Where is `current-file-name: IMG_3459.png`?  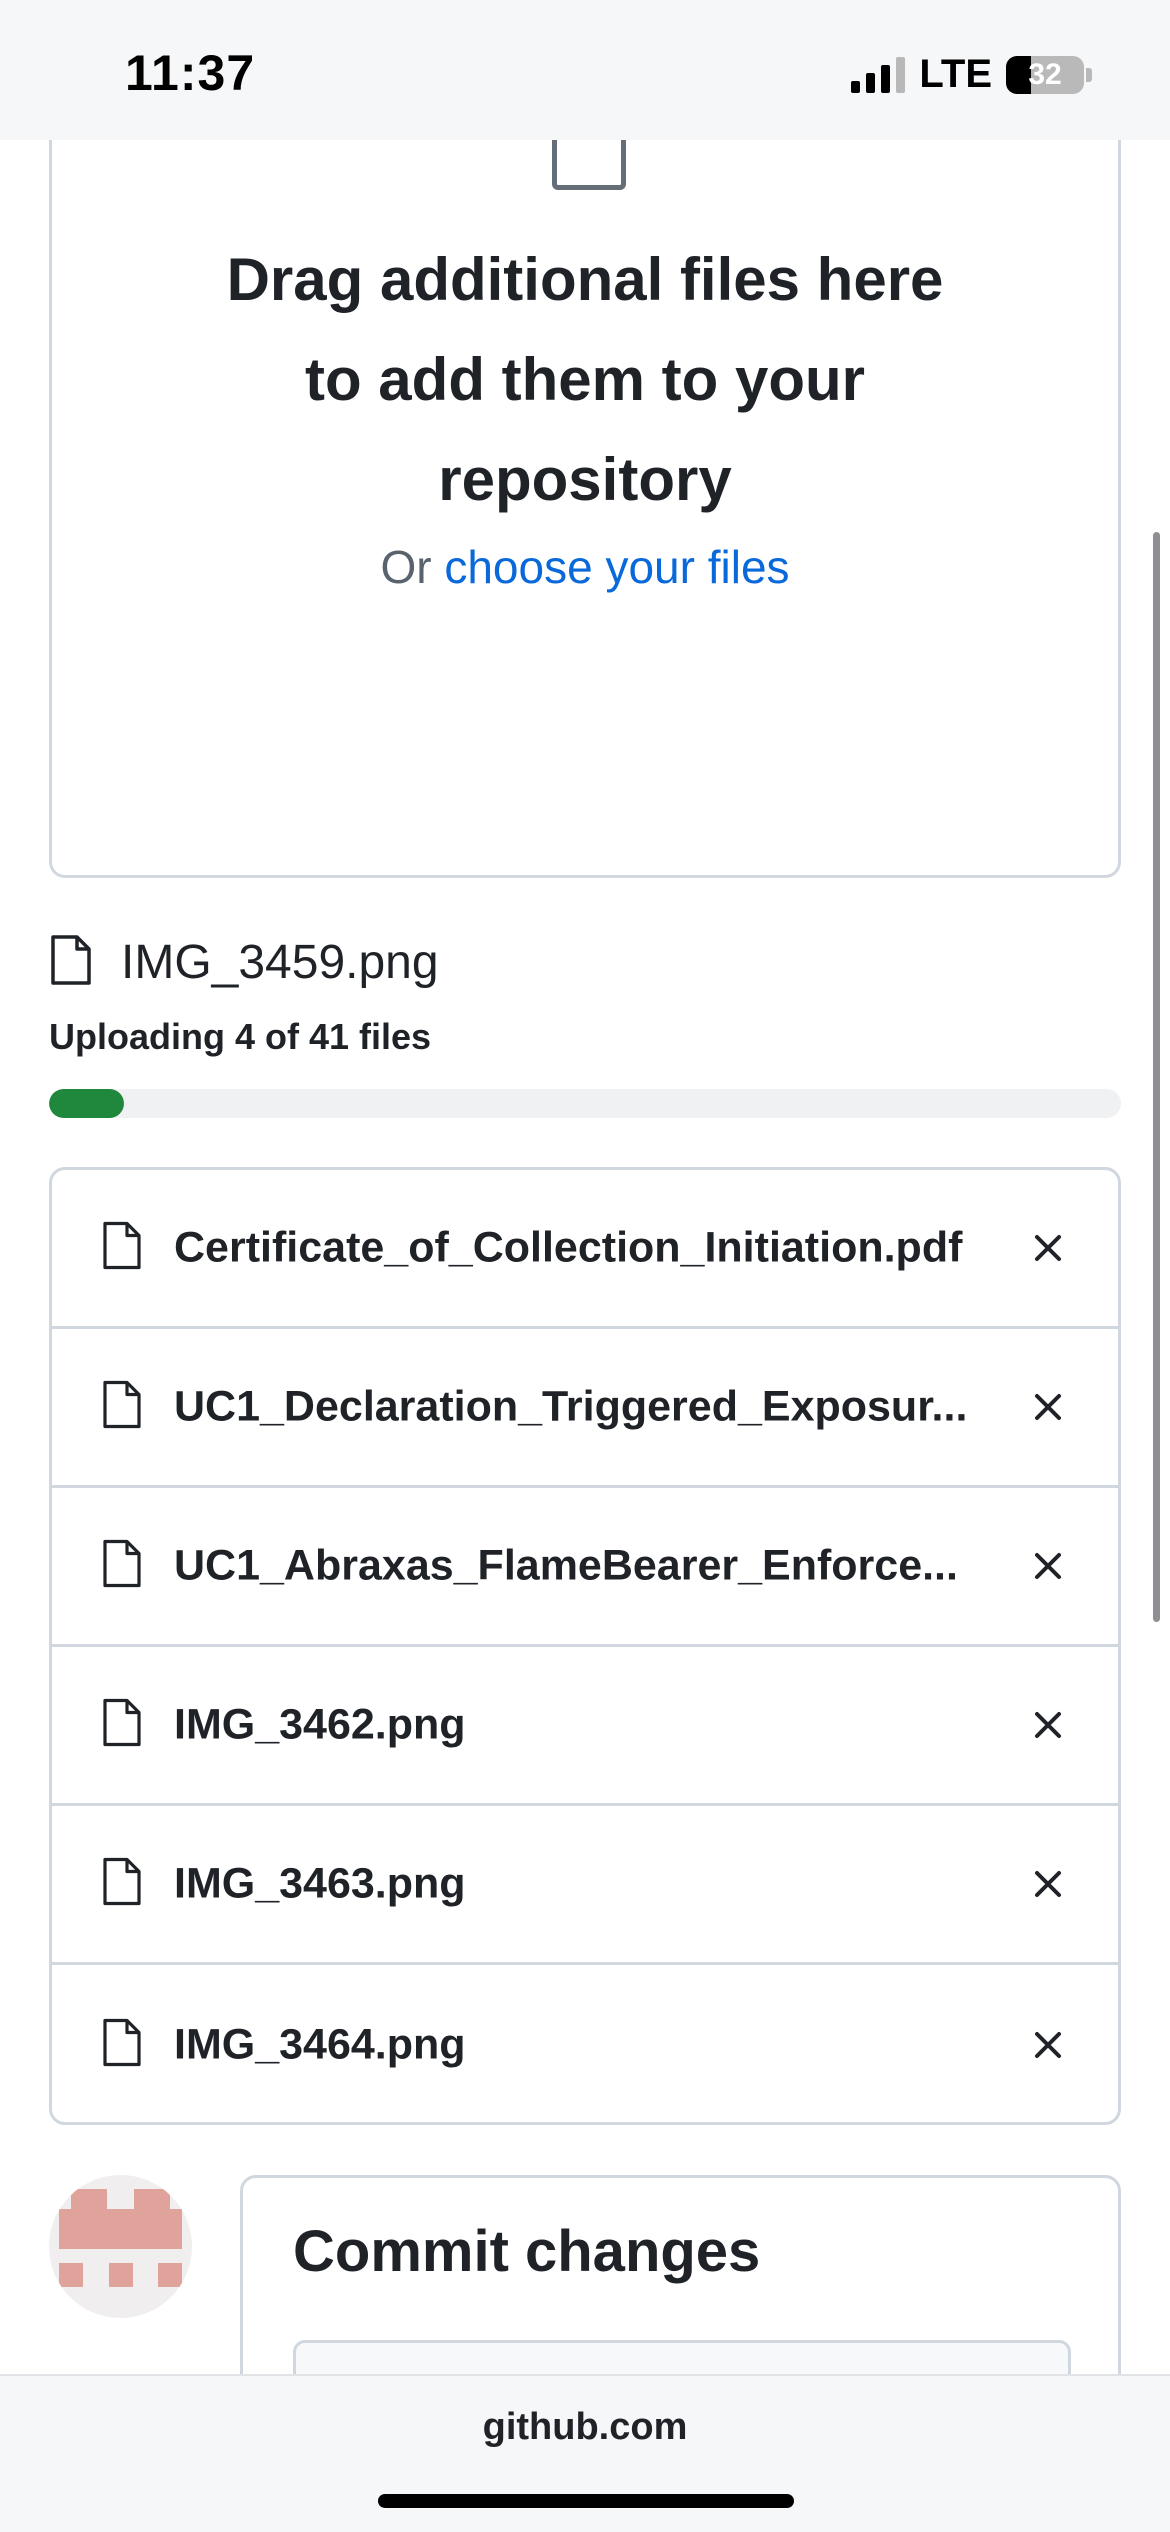
current-file-name: IMG_3459.png is located at coordinates (280, 962).